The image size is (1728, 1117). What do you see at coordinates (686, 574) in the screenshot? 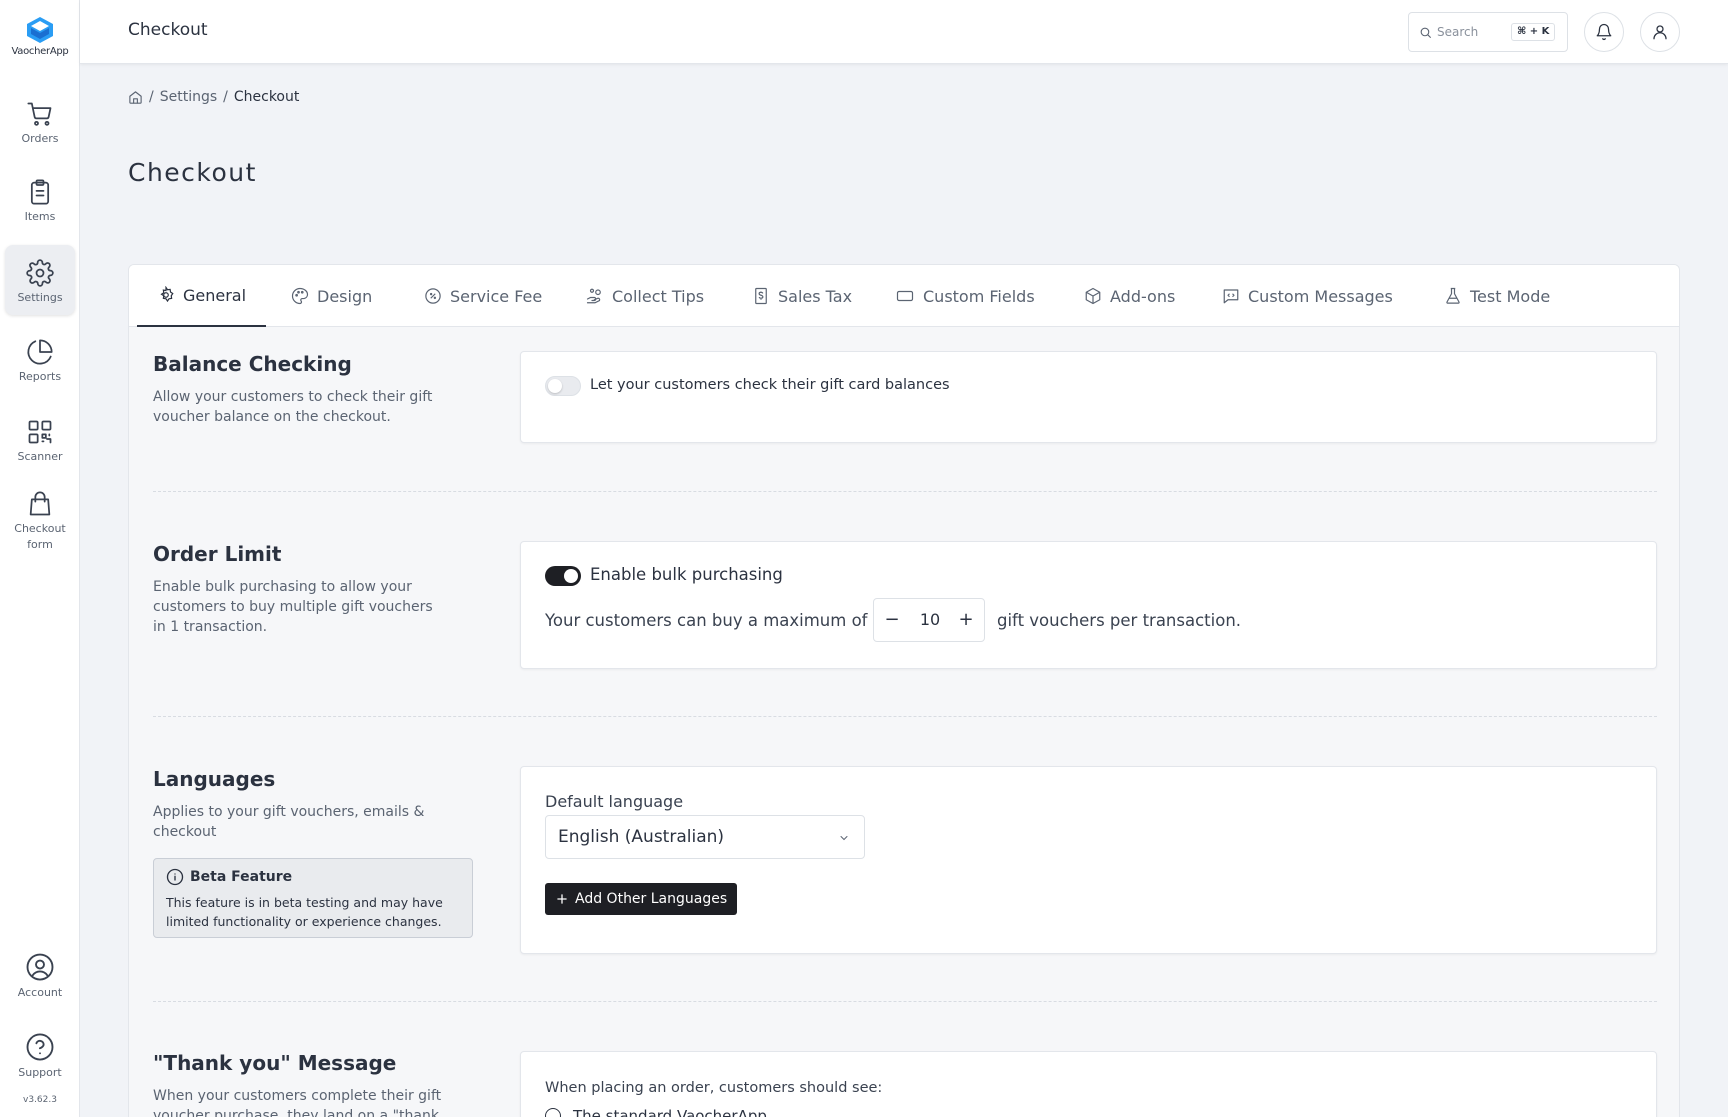
I see `bulk-purchasing-label: Enable bulk purchasing` at bounding box center [686, 574].